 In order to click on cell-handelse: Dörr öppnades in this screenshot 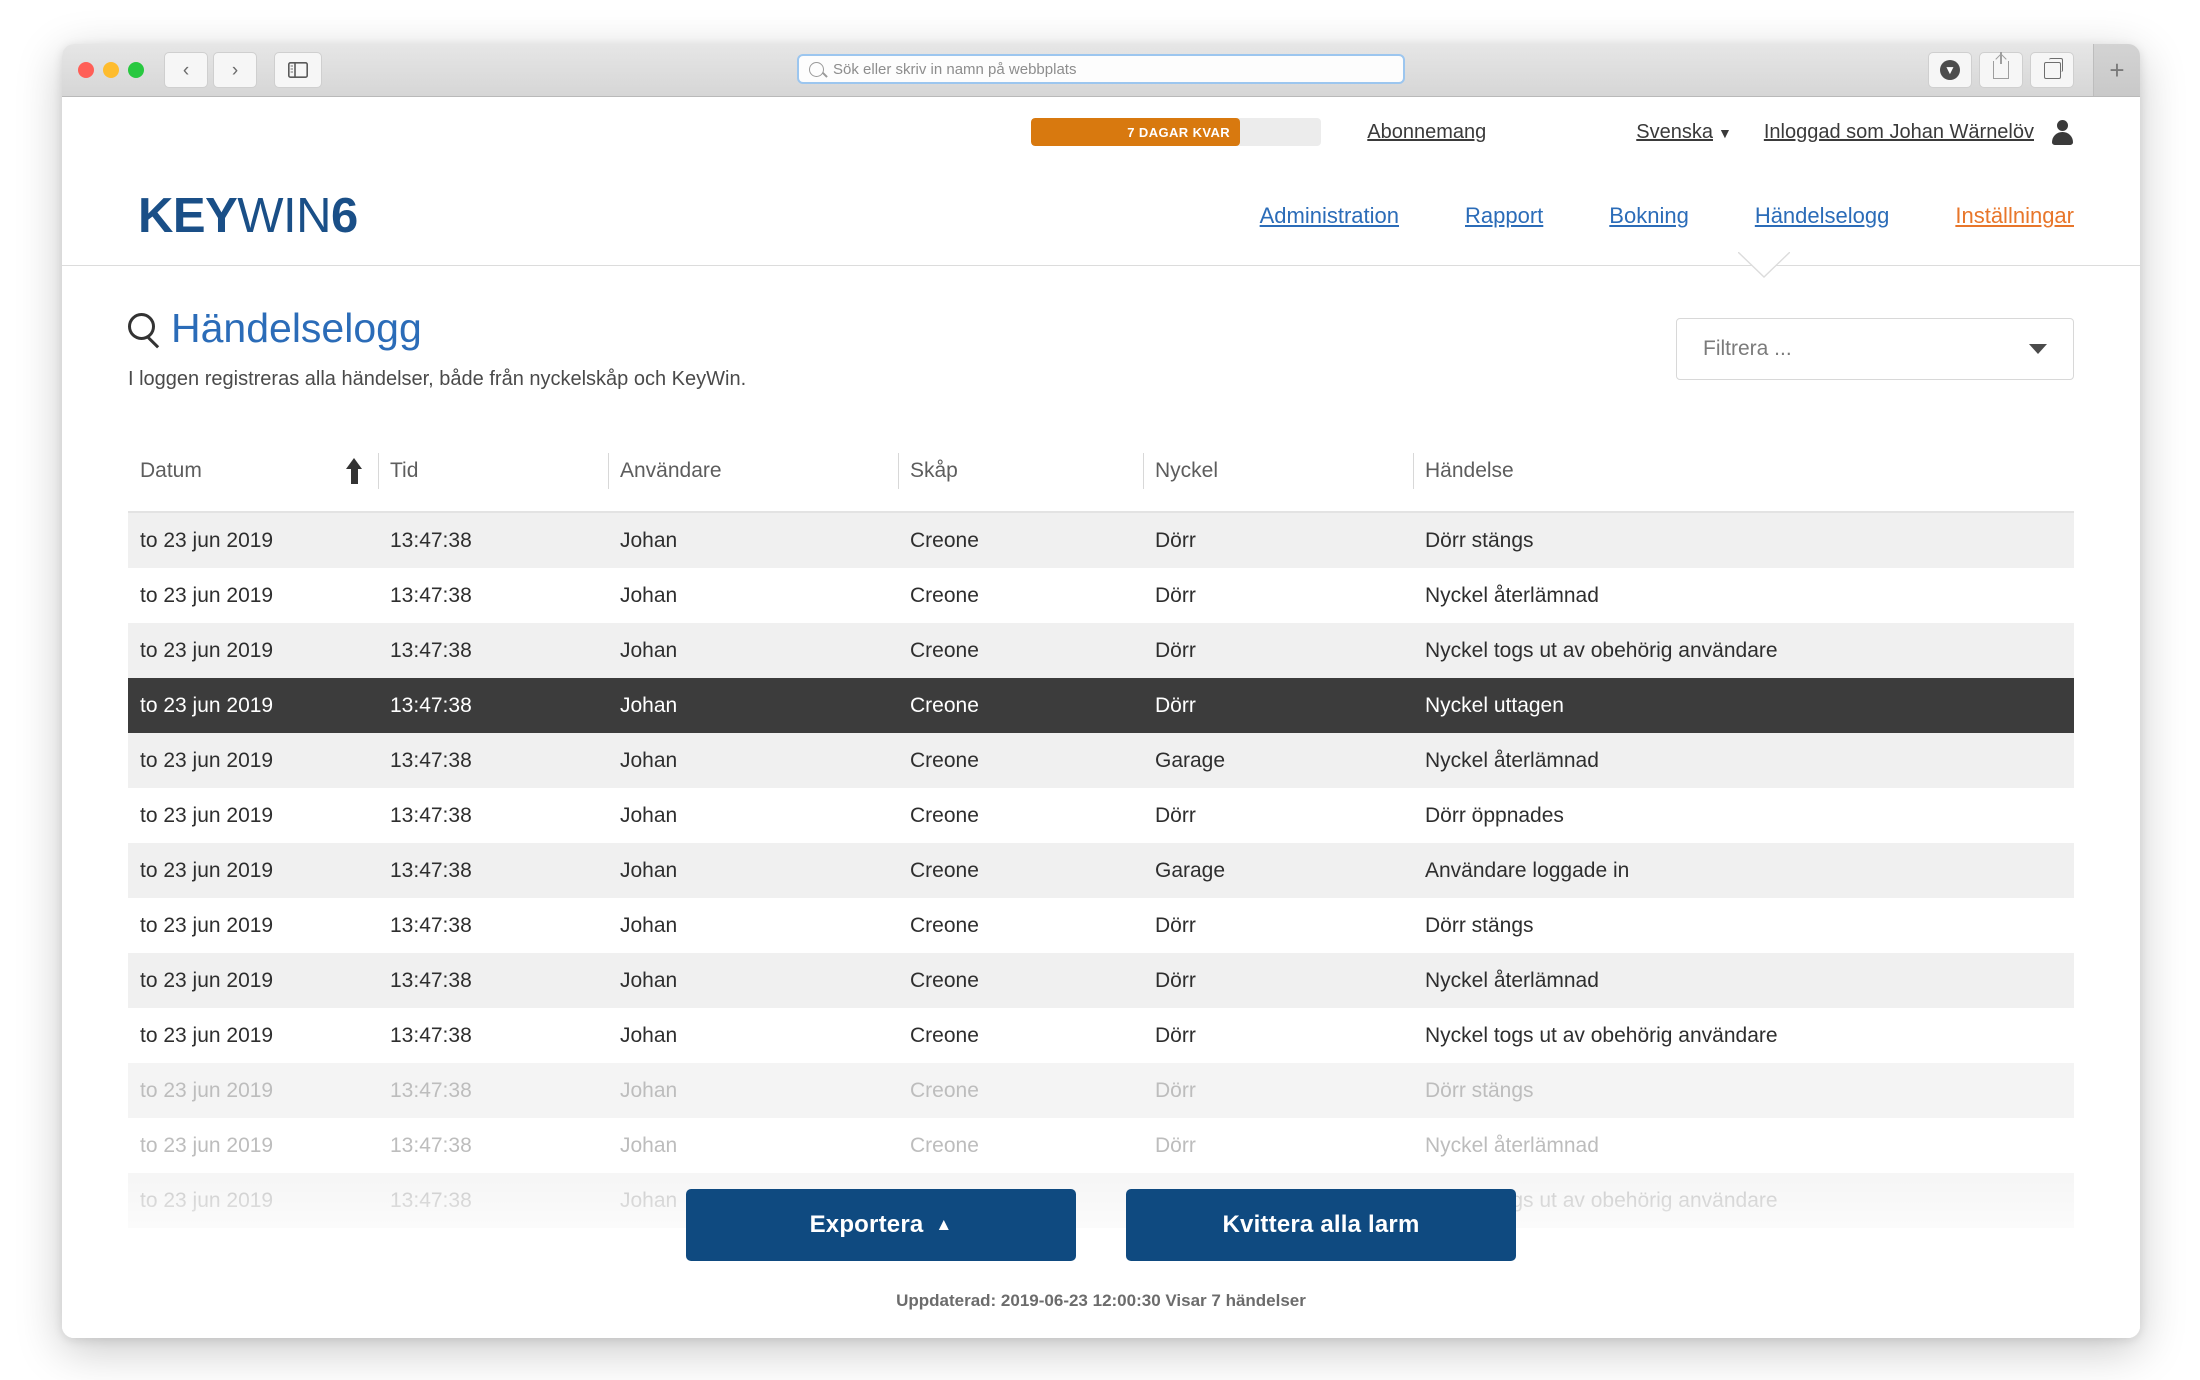, I will do `click(1494, 815)`.